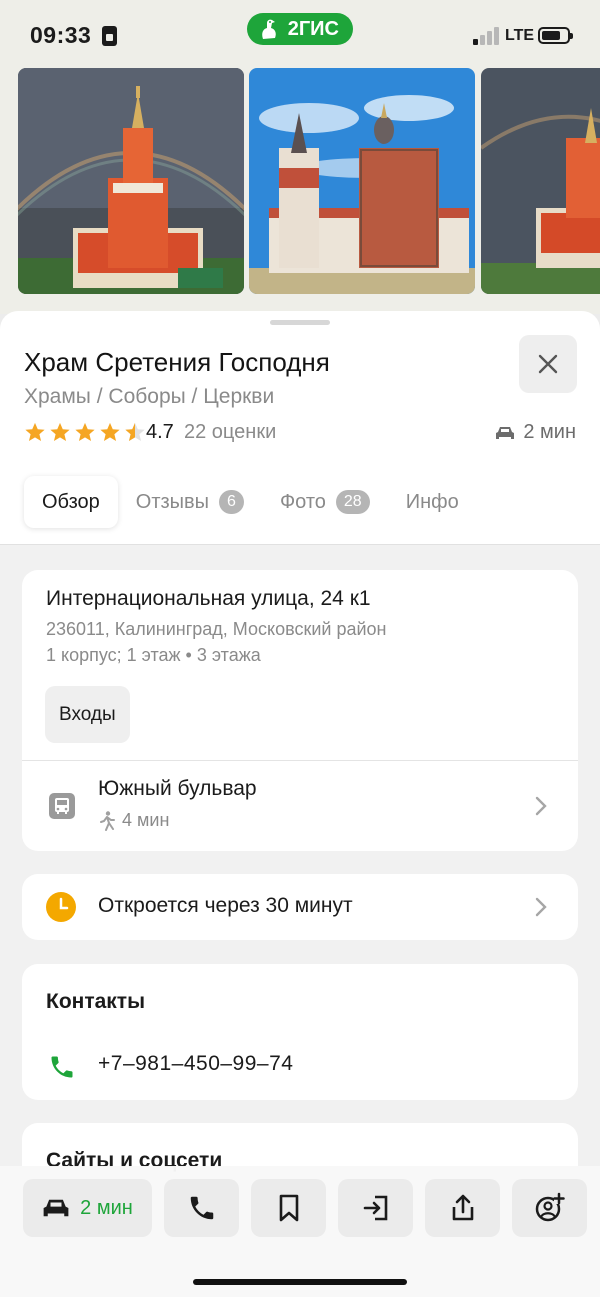  I want to click on brand-logo: 2ГИС, so click(300, 29).